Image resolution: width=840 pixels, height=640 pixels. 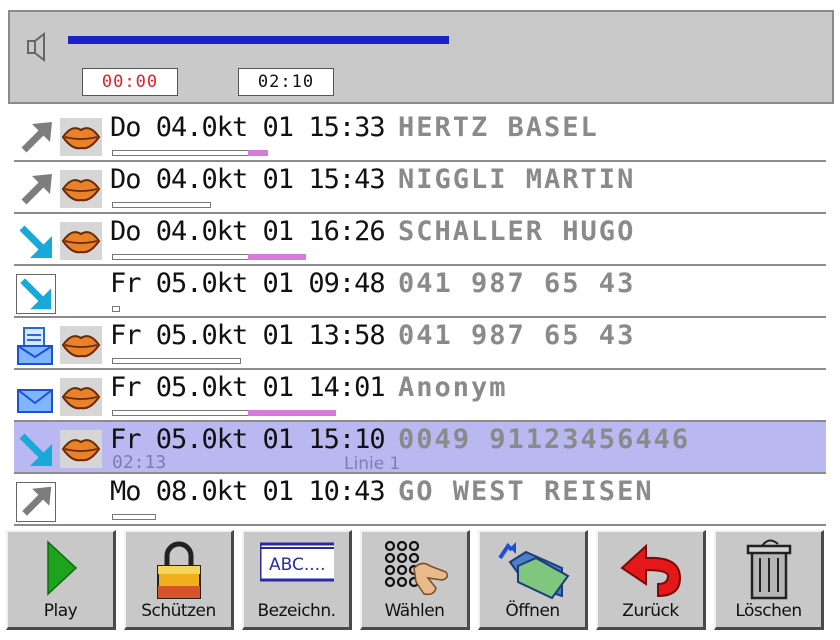 I want to click on delete-button: Löschen, so click(x=769, y=580).